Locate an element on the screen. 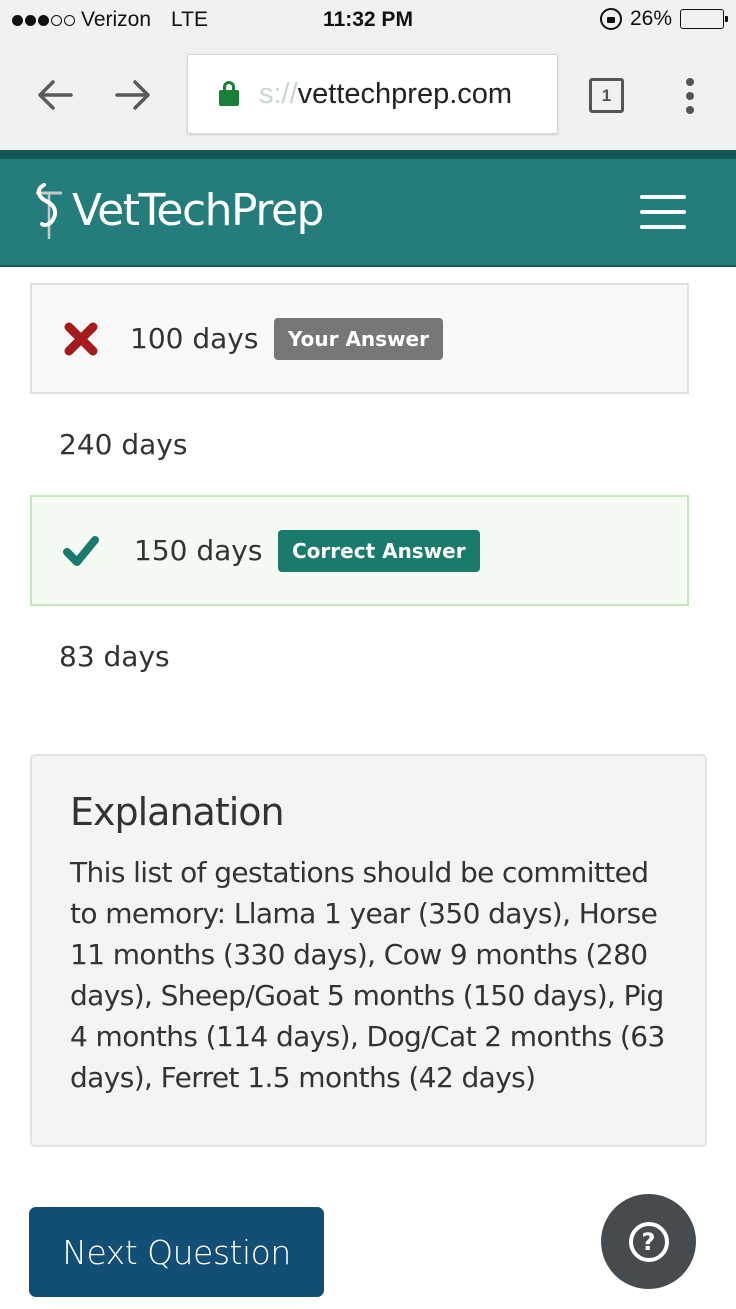 The width and height of the screenshot is (736, 1309). answer-text: 240 days is located at coordinates (123, 444).